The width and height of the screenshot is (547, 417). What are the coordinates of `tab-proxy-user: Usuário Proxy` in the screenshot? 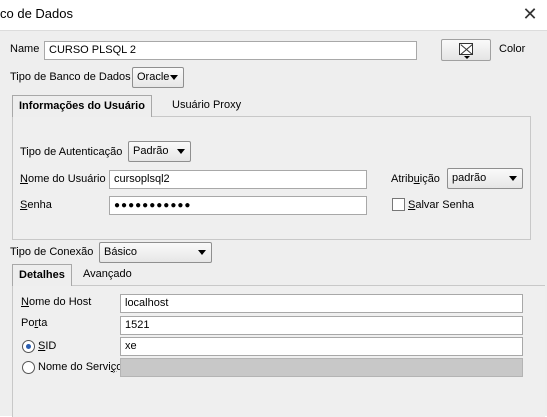 It's located at (206, 106).